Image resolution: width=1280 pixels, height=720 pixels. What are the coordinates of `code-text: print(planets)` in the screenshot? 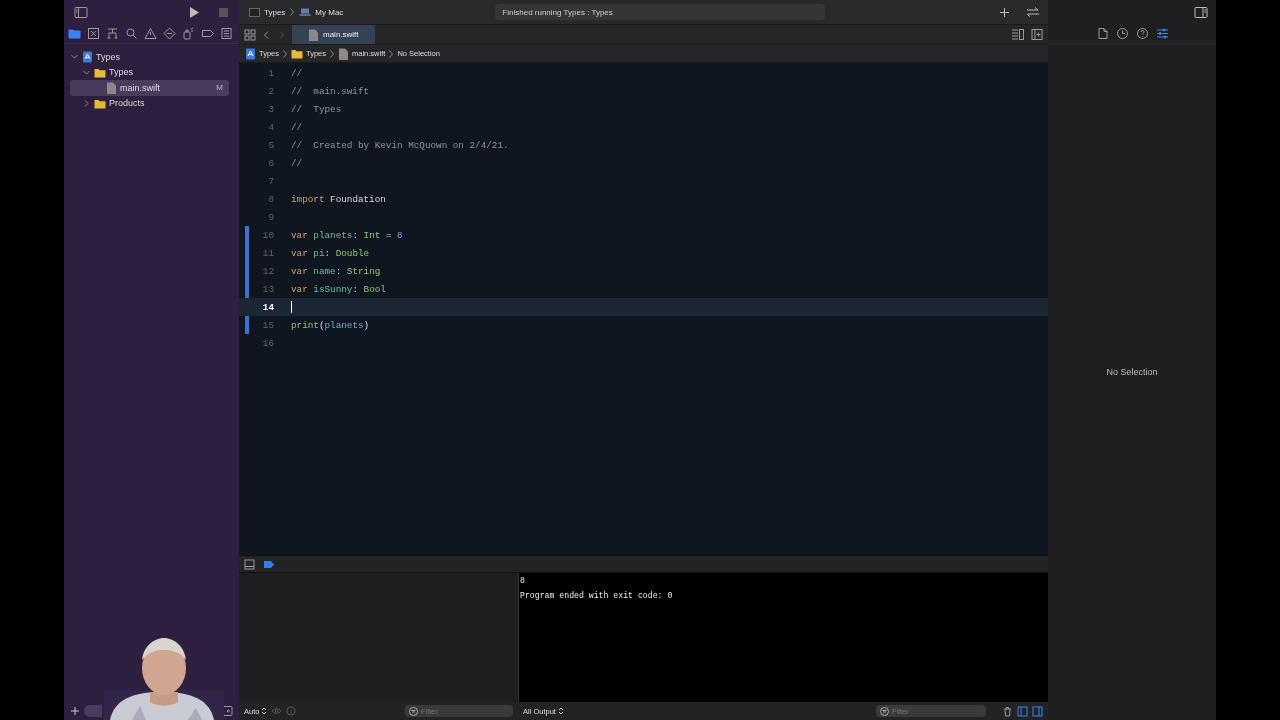 It's located at (330, 325).